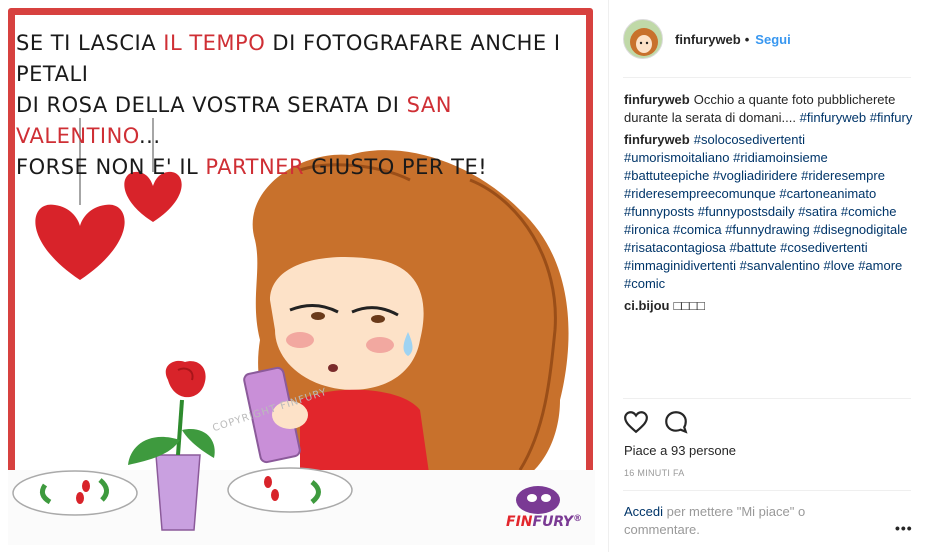 This screenshot has width=930, height=552. Describe the element at coordinates (675, 247) in the screenshot. I see `hashtag-link: #risatacontagiosa` at that location.